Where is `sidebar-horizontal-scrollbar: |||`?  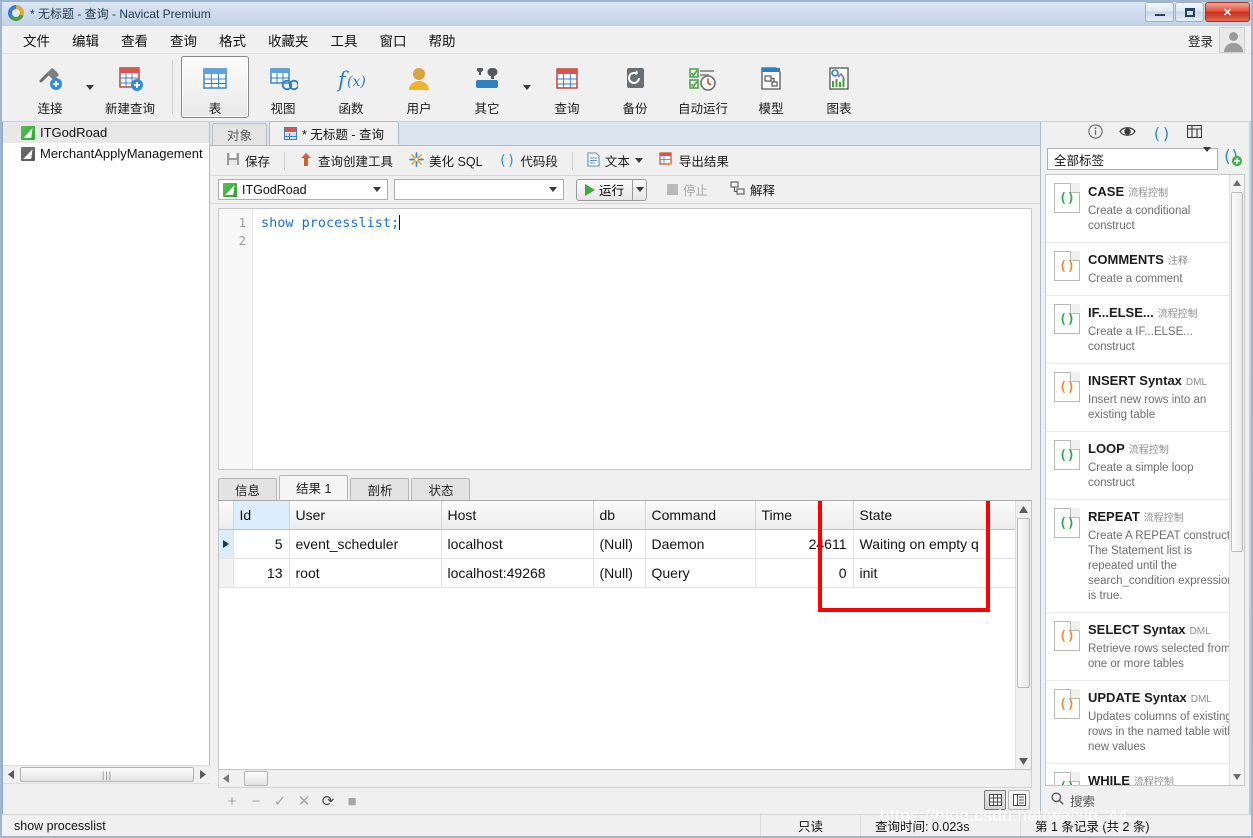
sidebar-horizontal-scrollbar: ||| is located at coordinates (107, 774).